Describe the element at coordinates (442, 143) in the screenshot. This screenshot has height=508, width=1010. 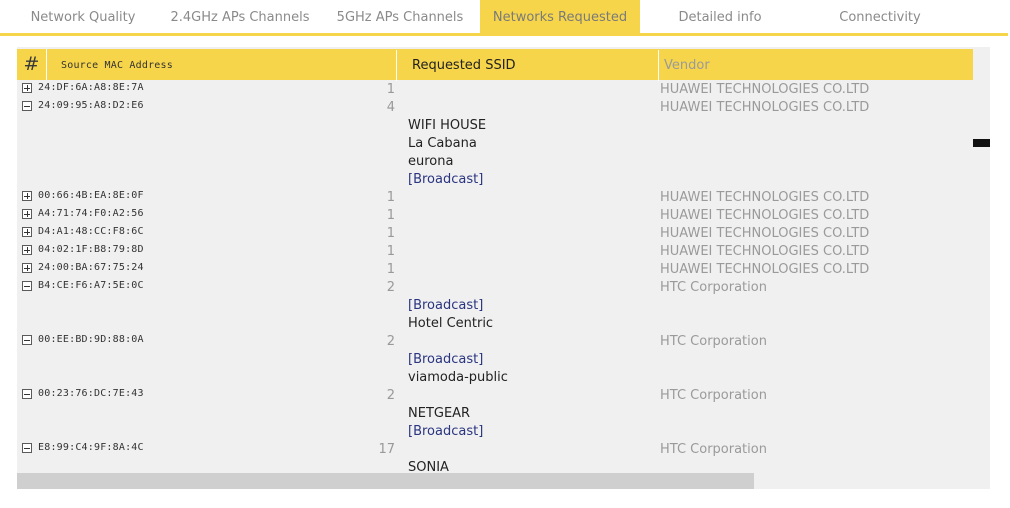
I see `requested-ssid: La Cabana` at that location.